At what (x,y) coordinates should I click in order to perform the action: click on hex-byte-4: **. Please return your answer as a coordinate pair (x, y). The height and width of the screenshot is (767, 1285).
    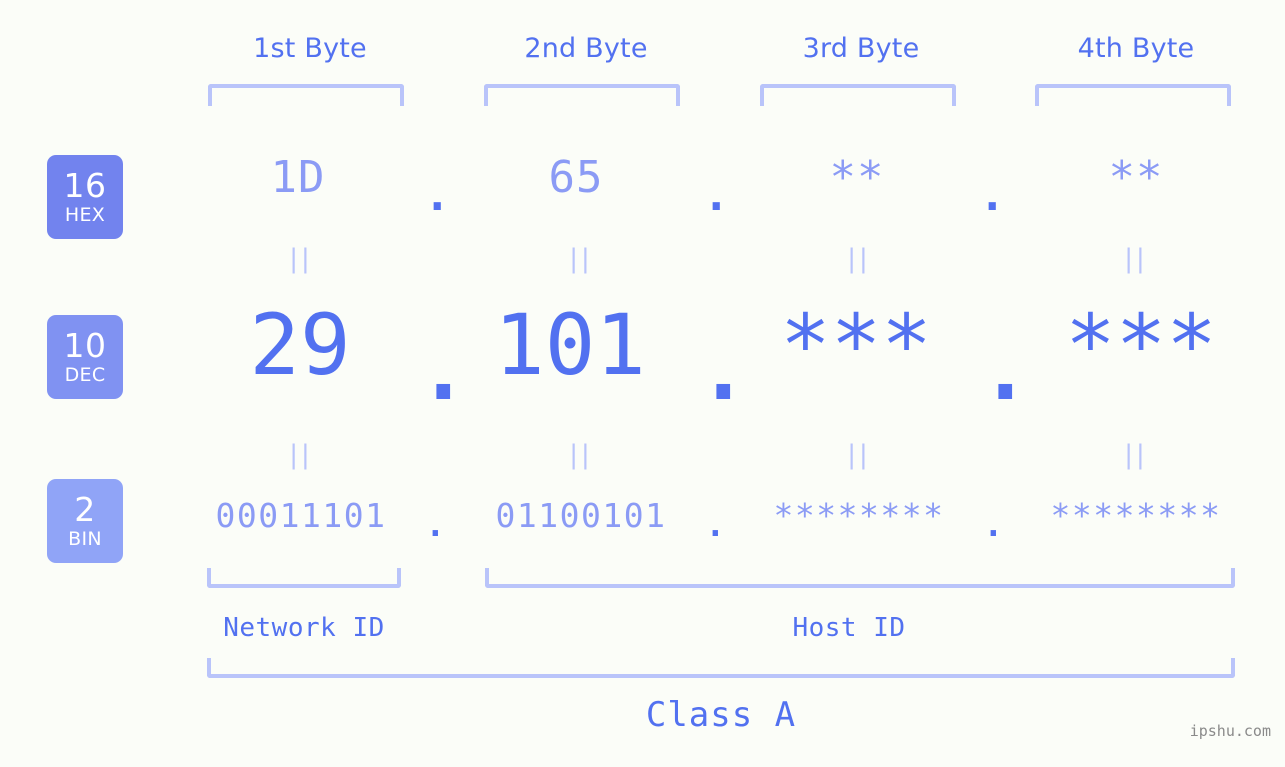
    Looking at the image, I should click on (1136, 177).